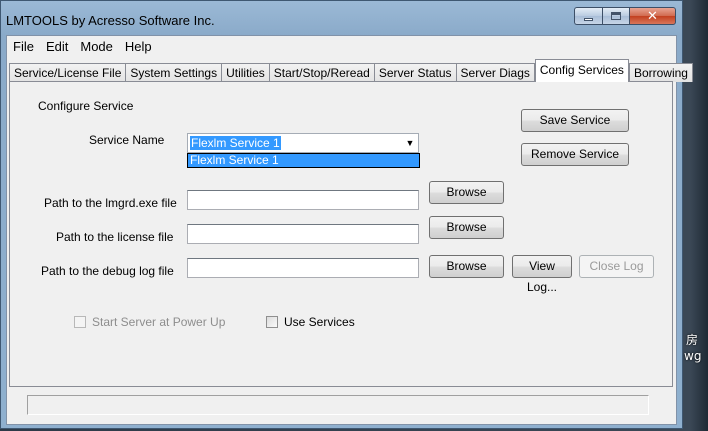 This screenshot has width=708, height=431. Describe the element at coordinates (693, 356) in the screenshot. I see `desktop-text-fragment: wg` at that location.